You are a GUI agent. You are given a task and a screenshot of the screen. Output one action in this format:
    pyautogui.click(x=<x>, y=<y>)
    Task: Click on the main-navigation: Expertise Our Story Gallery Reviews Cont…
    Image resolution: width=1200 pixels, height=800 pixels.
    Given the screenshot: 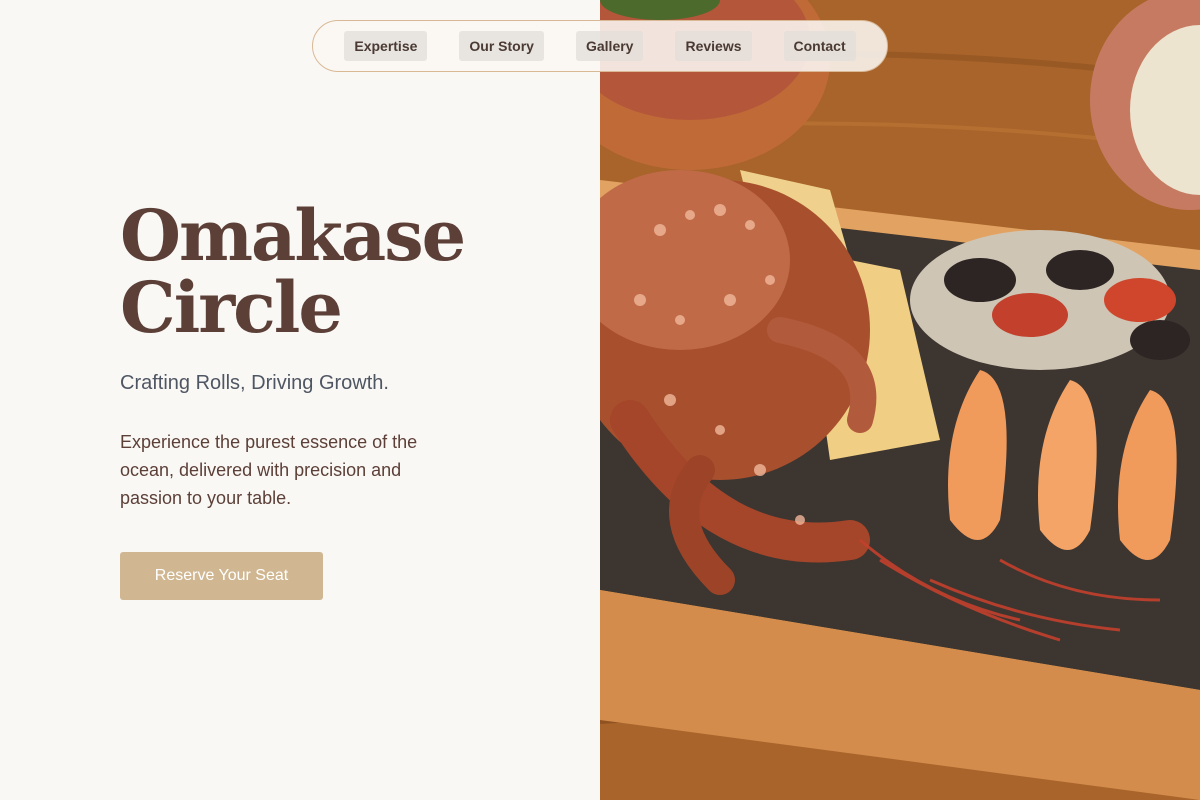 What is the action you would take?
    pyautogui.click(x=600, y=46)
    